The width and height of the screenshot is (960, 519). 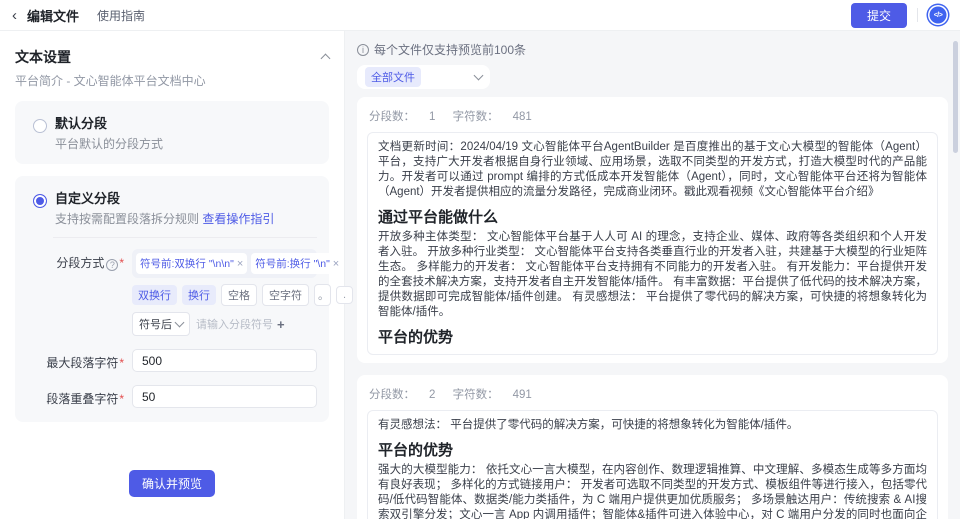 I want to click on segment-method-label: 分段方式? *, so click(x=90, y=263).